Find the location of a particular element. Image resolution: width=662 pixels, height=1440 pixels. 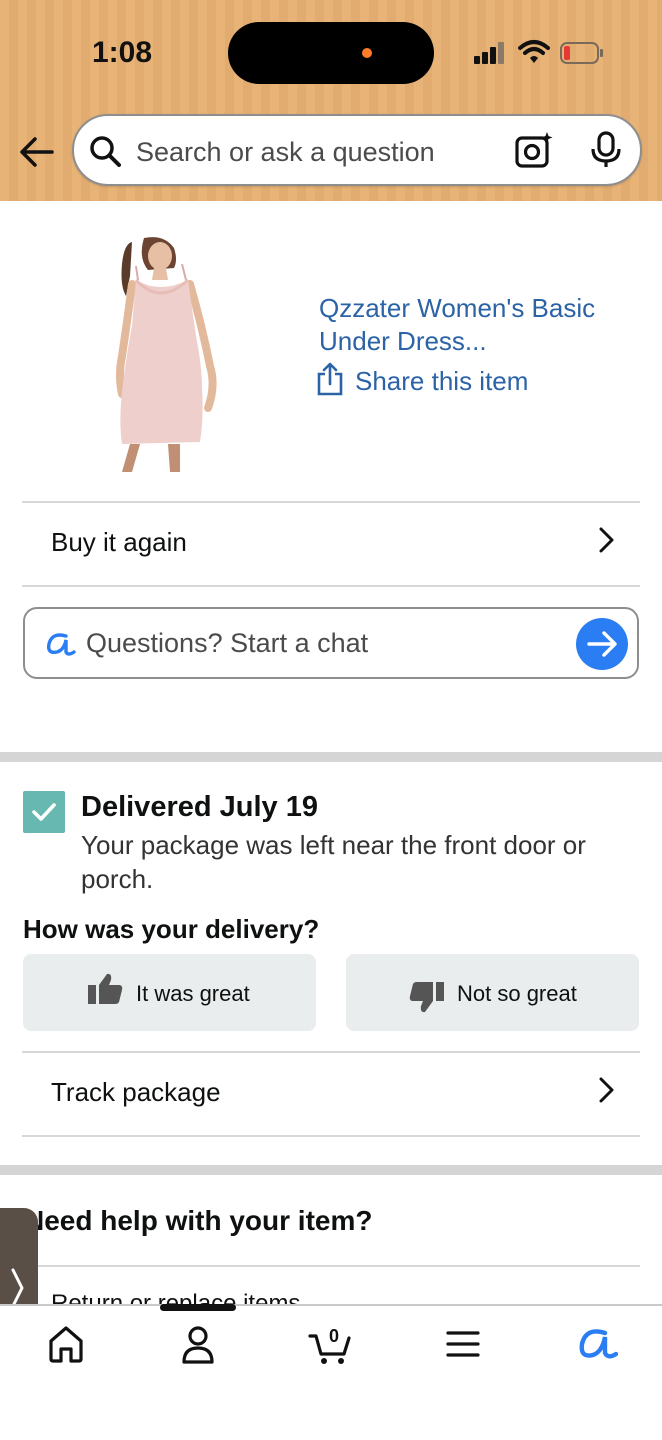

home-indicator is located at coordinates (198, 1307).